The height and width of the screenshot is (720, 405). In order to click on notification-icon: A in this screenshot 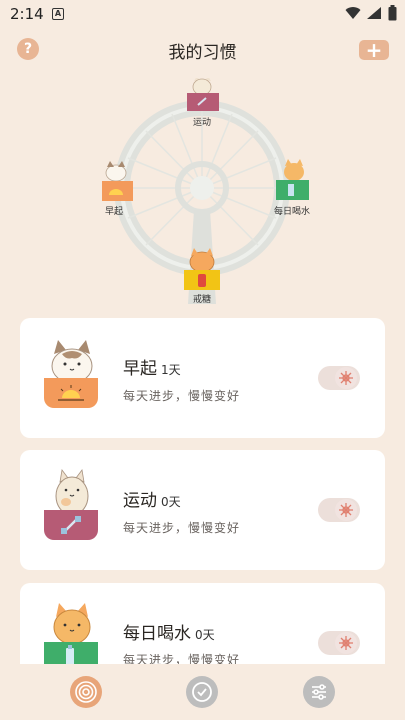, I will do `click(58, 14)`.